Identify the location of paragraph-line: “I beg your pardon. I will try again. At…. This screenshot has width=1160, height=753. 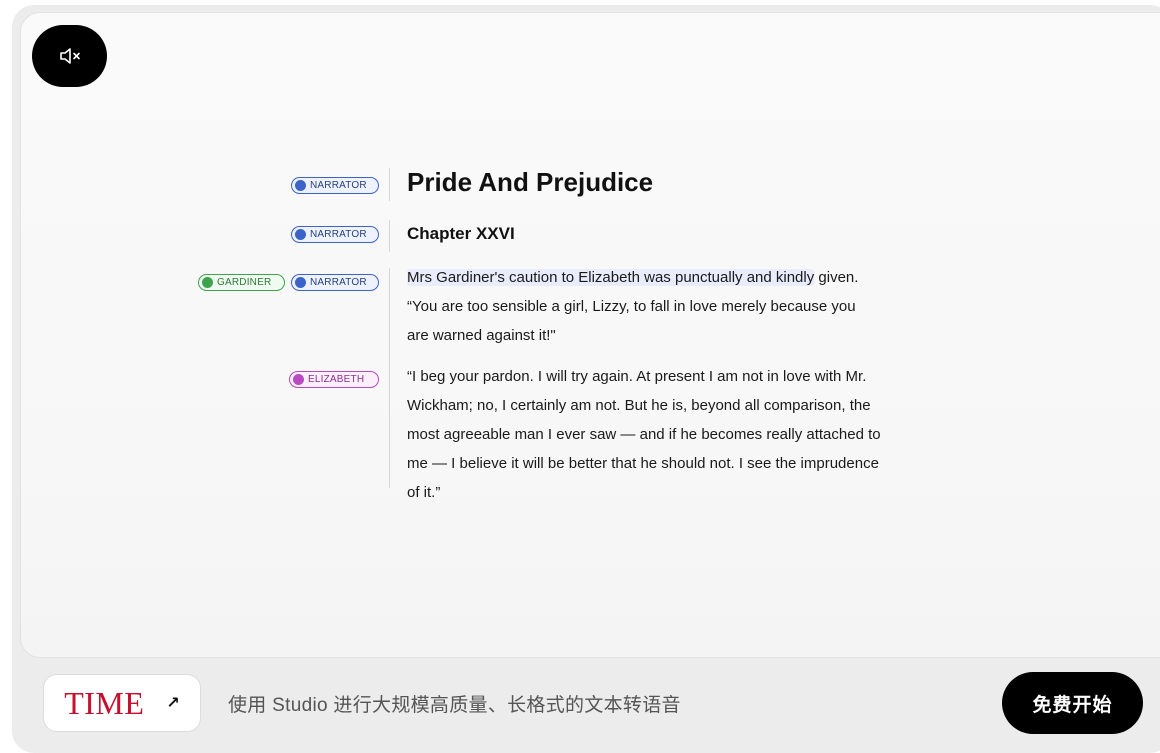
(637, 376).